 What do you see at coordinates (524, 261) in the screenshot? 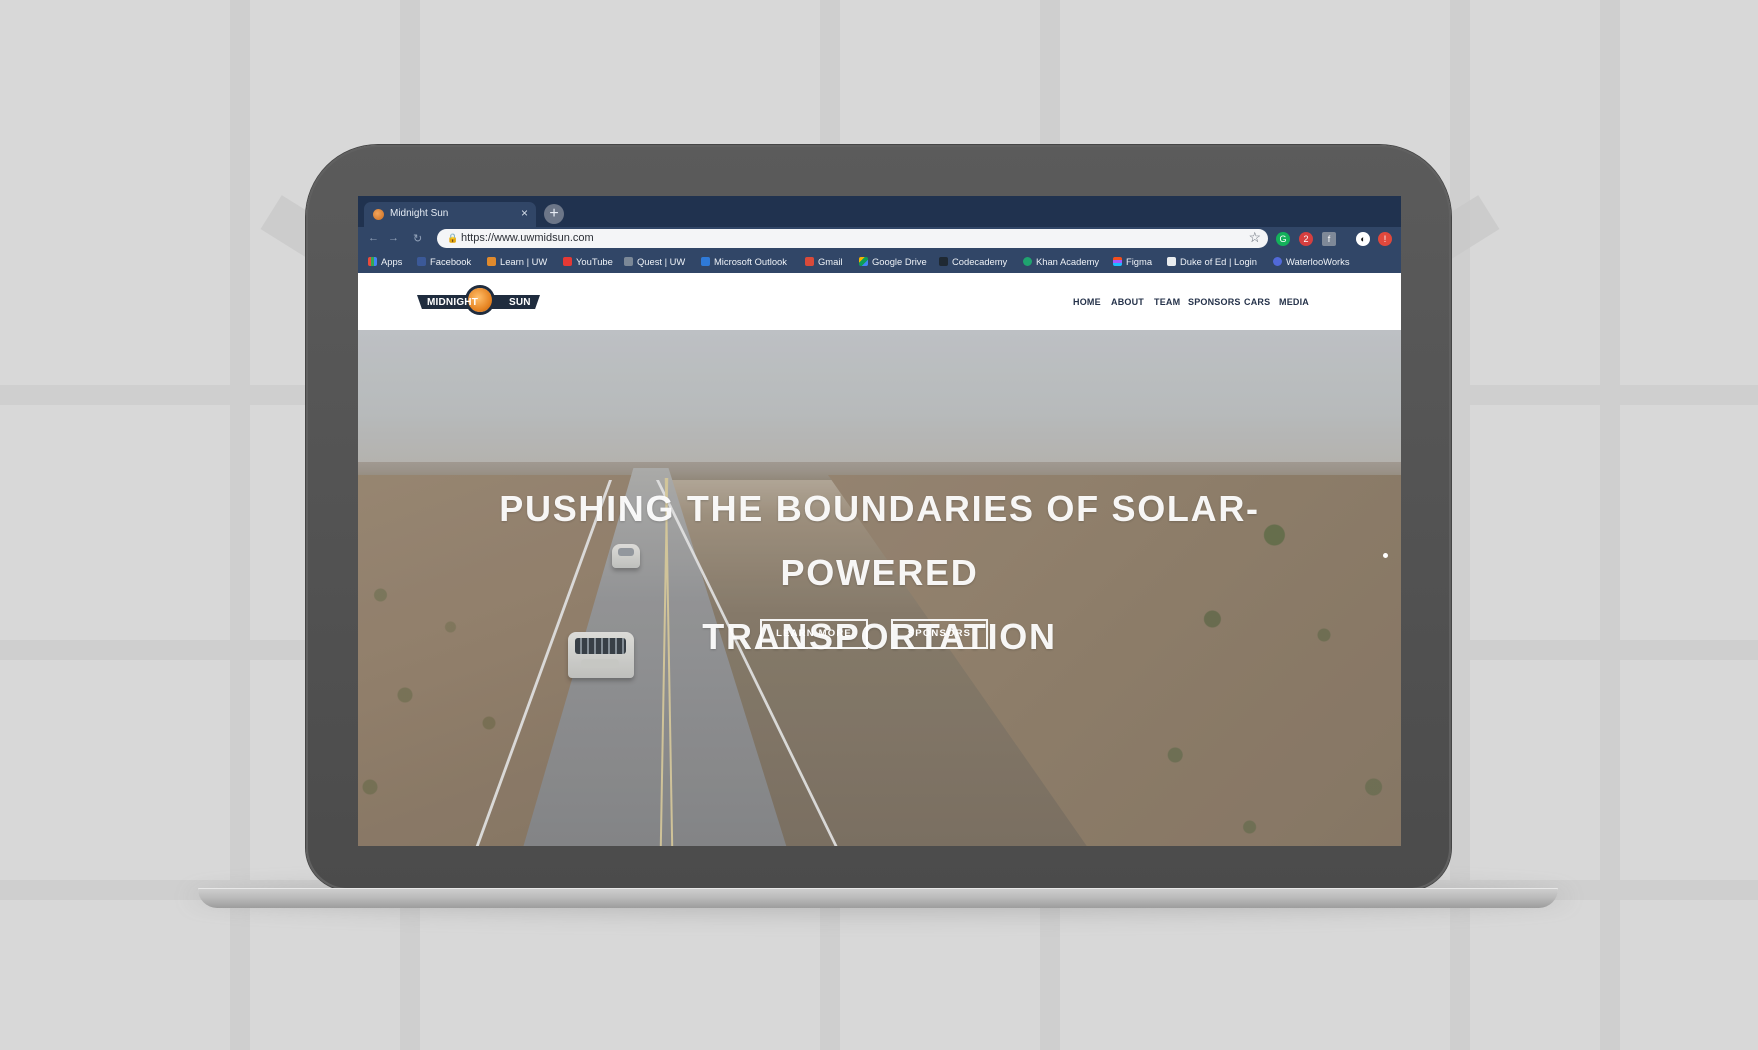
I see `bookmark-label: Learn | UW` at bounding box center [524, 261].